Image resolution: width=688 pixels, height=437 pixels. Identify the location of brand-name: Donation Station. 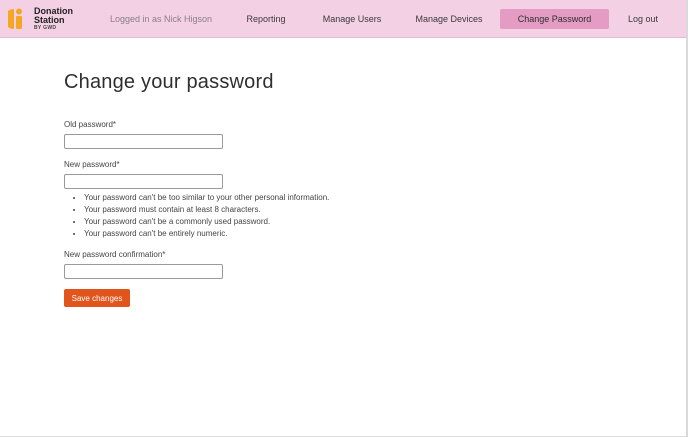
(53, 16).